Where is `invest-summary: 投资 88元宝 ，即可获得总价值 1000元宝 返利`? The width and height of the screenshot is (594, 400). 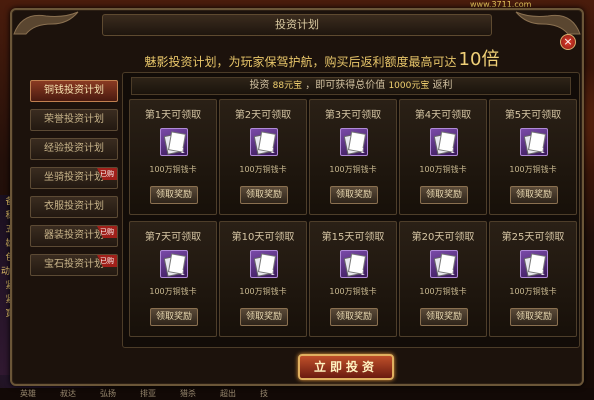 invest-summary: 投资 88元宝 ，即可获得总价值 1000元宝 返利 is located at coordinates (351, 86).